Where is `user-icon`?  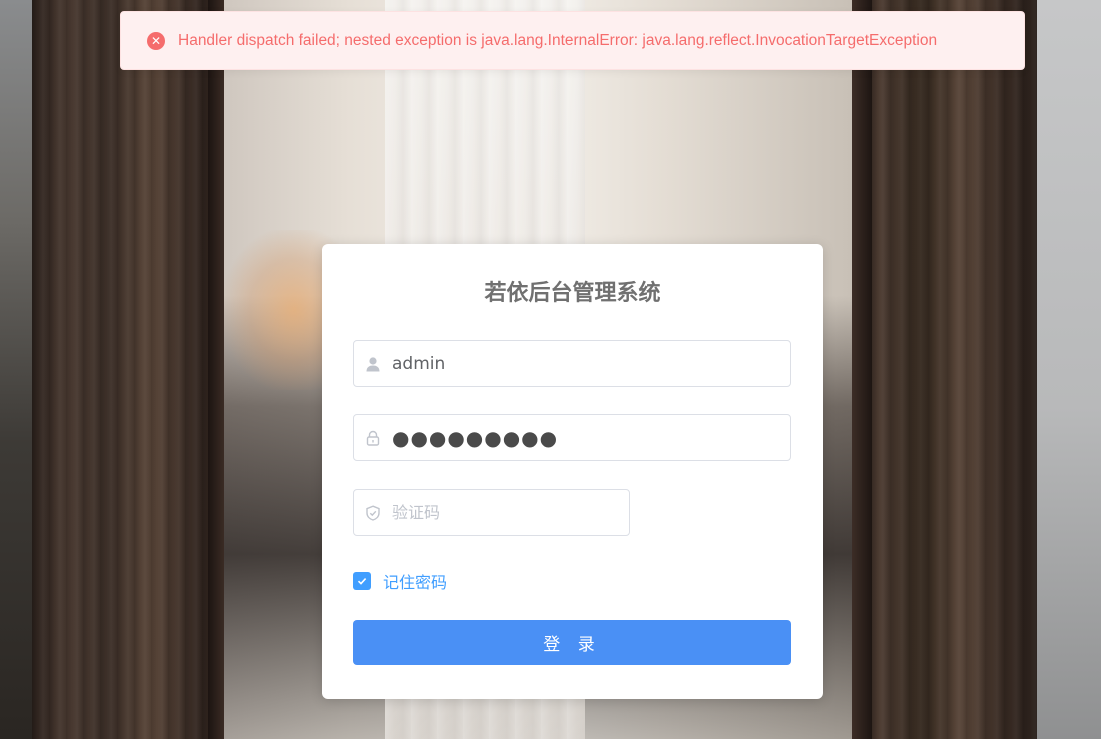 user-icon is located at coordinates (373, 363).